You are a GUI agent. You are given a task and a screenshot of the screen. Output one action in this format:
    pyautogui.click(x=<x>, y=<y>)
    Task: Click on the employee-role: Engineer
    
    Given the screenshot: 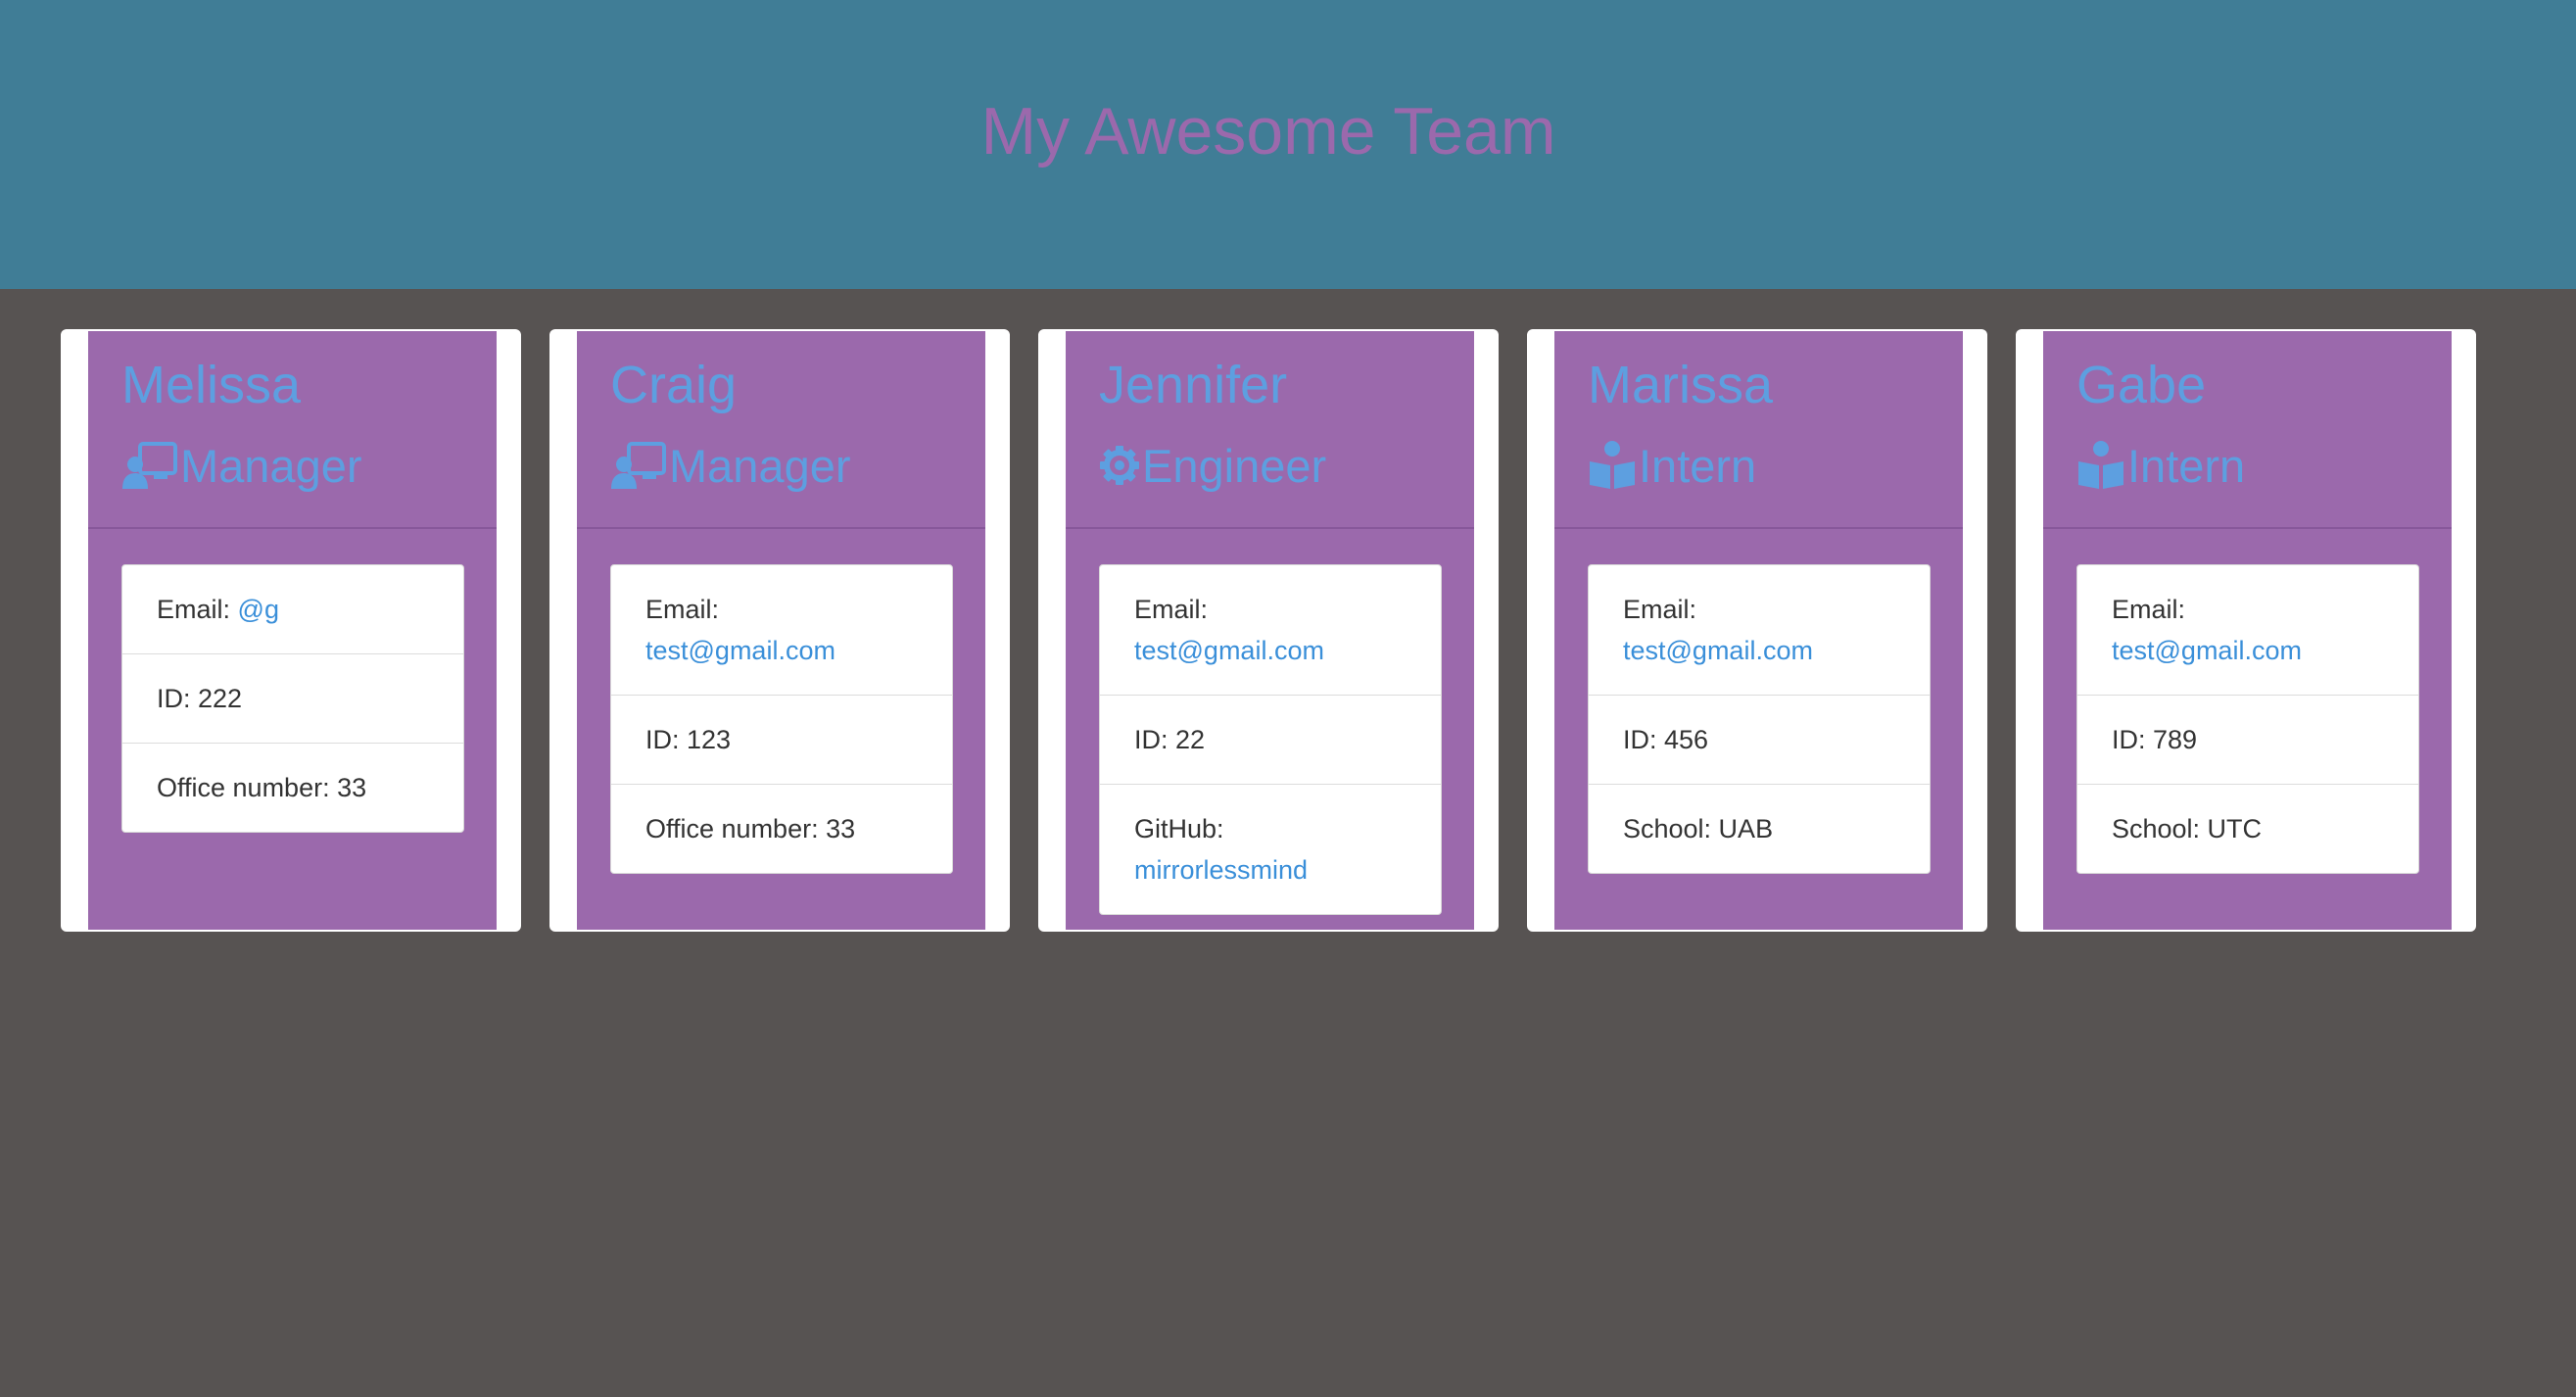 What is the action you would take?
    pyautogui.click(x=1212, y=465)
    